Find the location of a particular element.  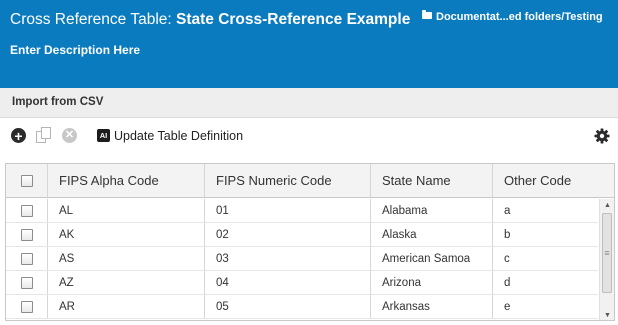

cell-state-name: Alabama is located at coordinates (432, 210).